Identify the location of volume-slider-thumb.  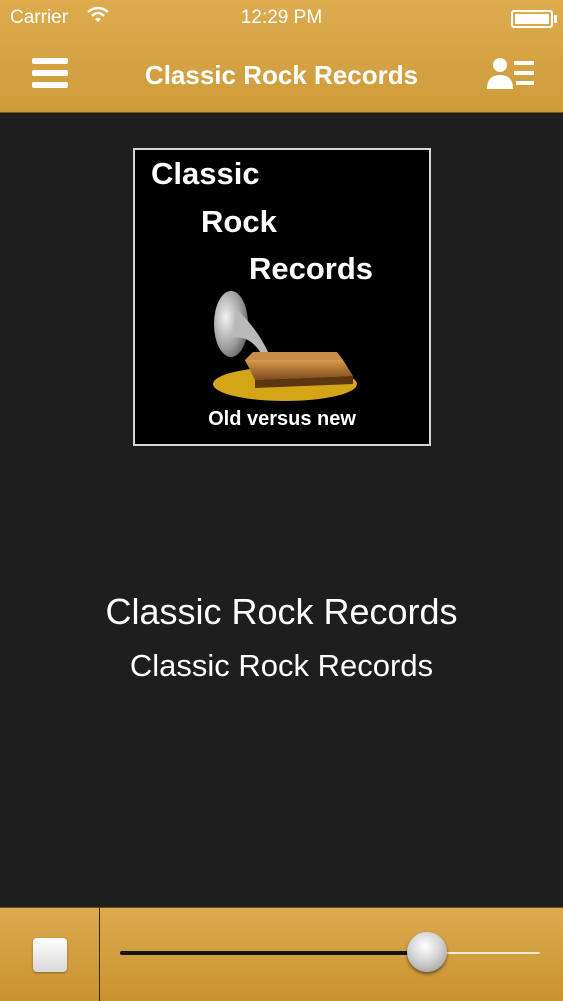
(426, 952).